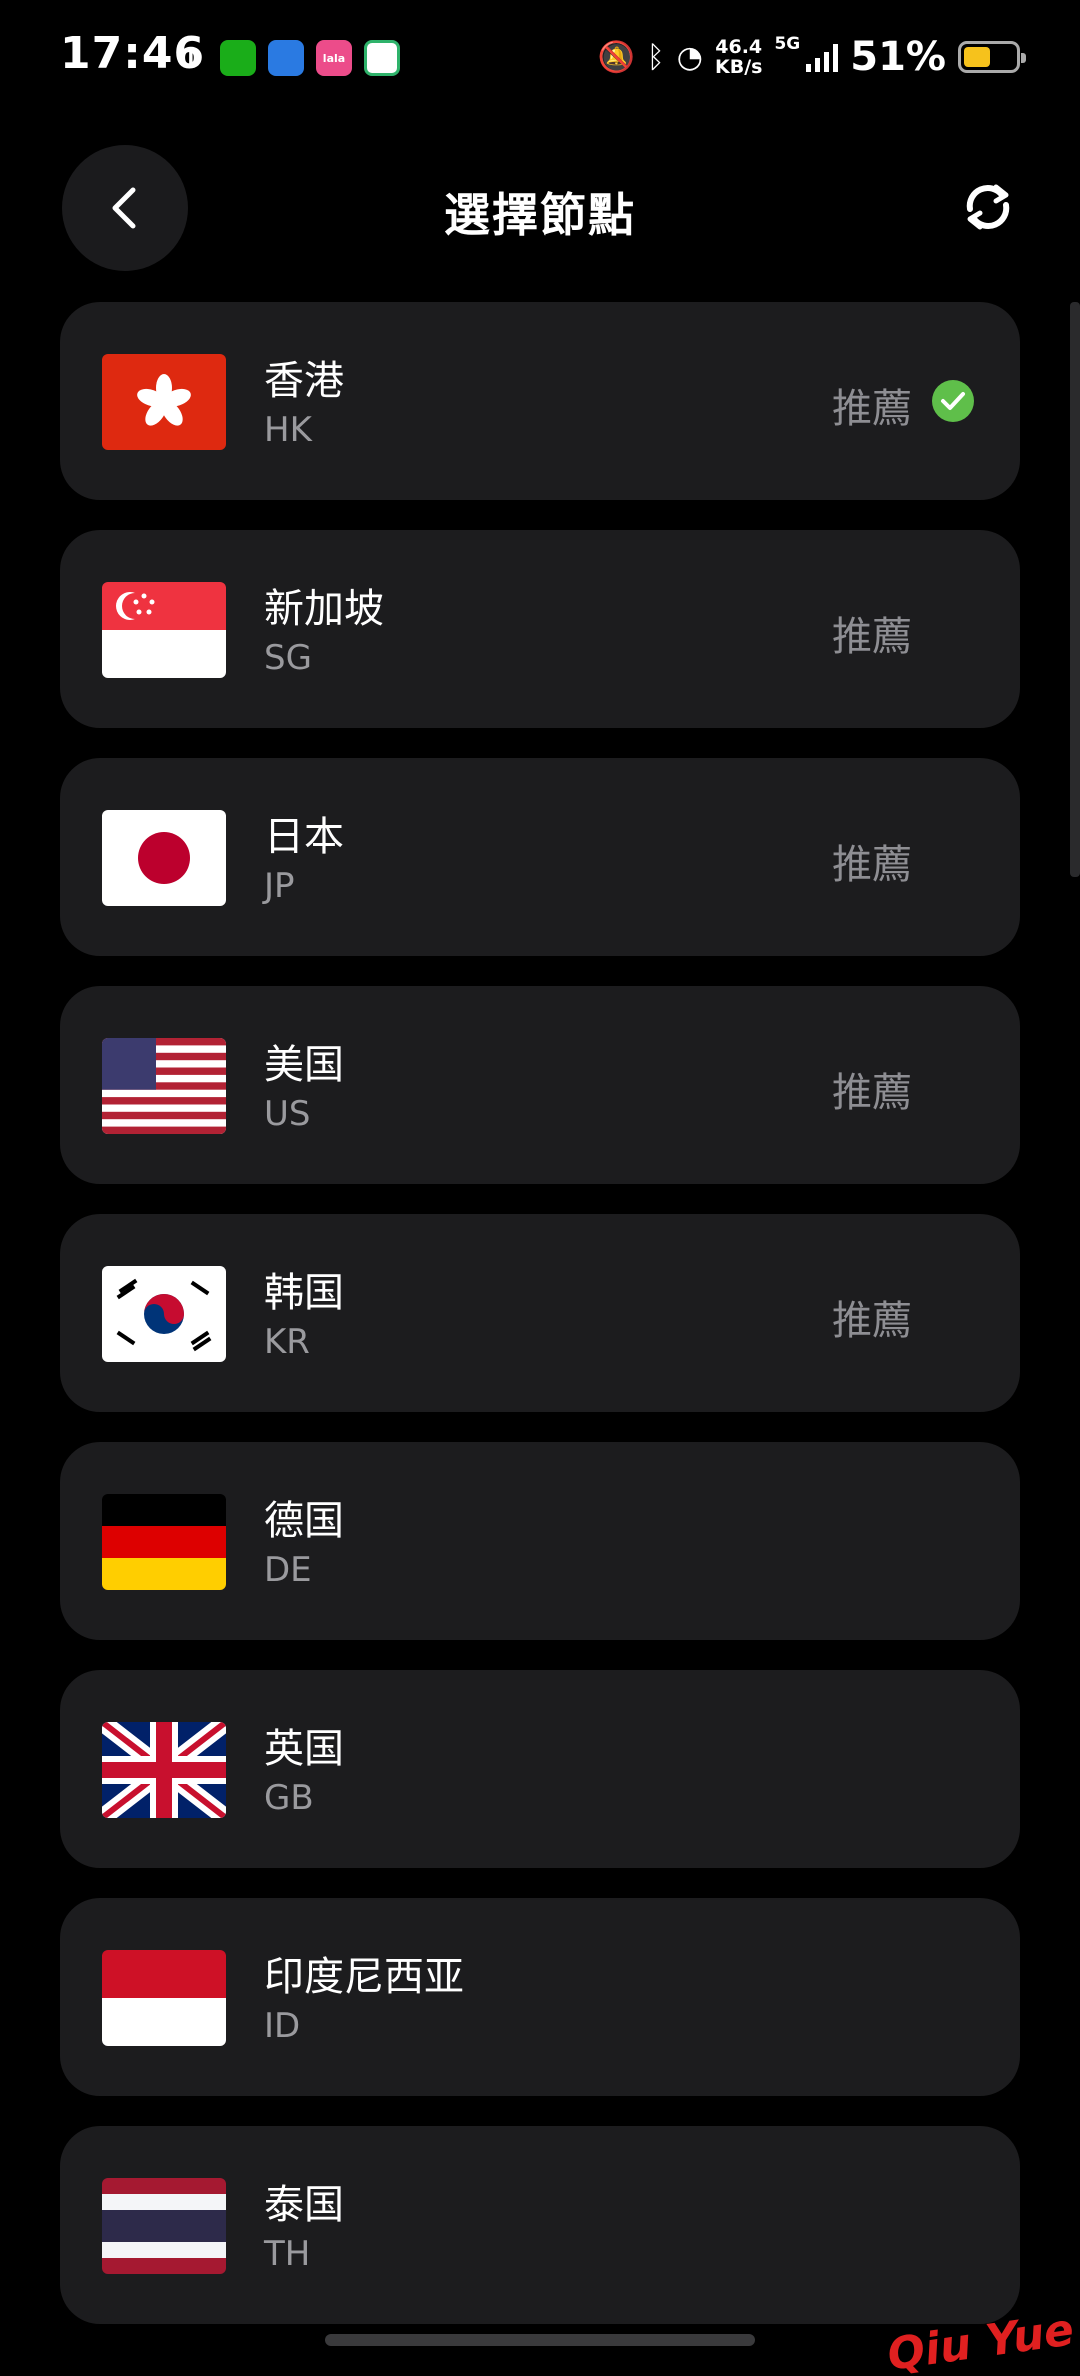  What do you see at coordinates (898, 57) in the screenshot?
I see `battery-percent: 51%` at bounding box center [898, 57].